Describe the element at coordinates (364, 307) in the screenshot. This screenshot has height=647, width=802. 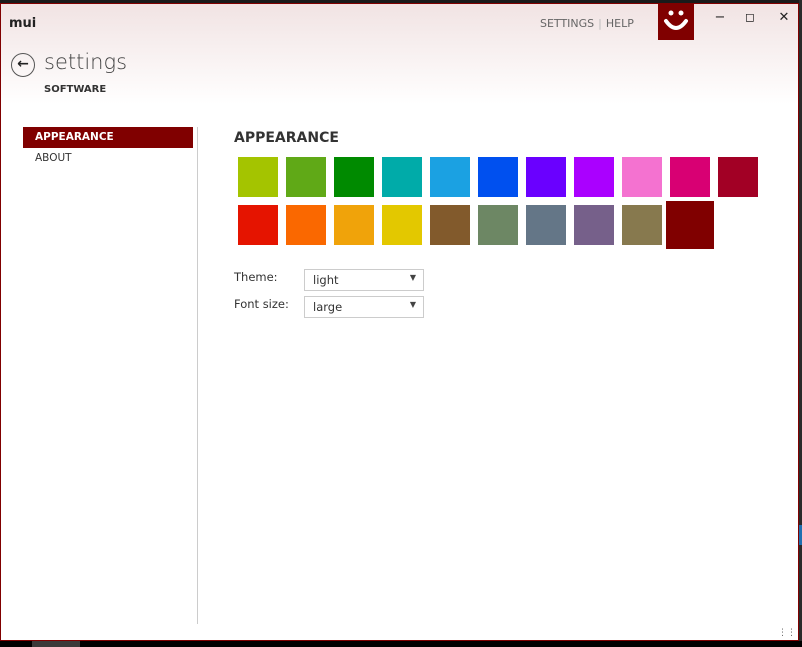
I see `font-size-select: large ▼` at that location.